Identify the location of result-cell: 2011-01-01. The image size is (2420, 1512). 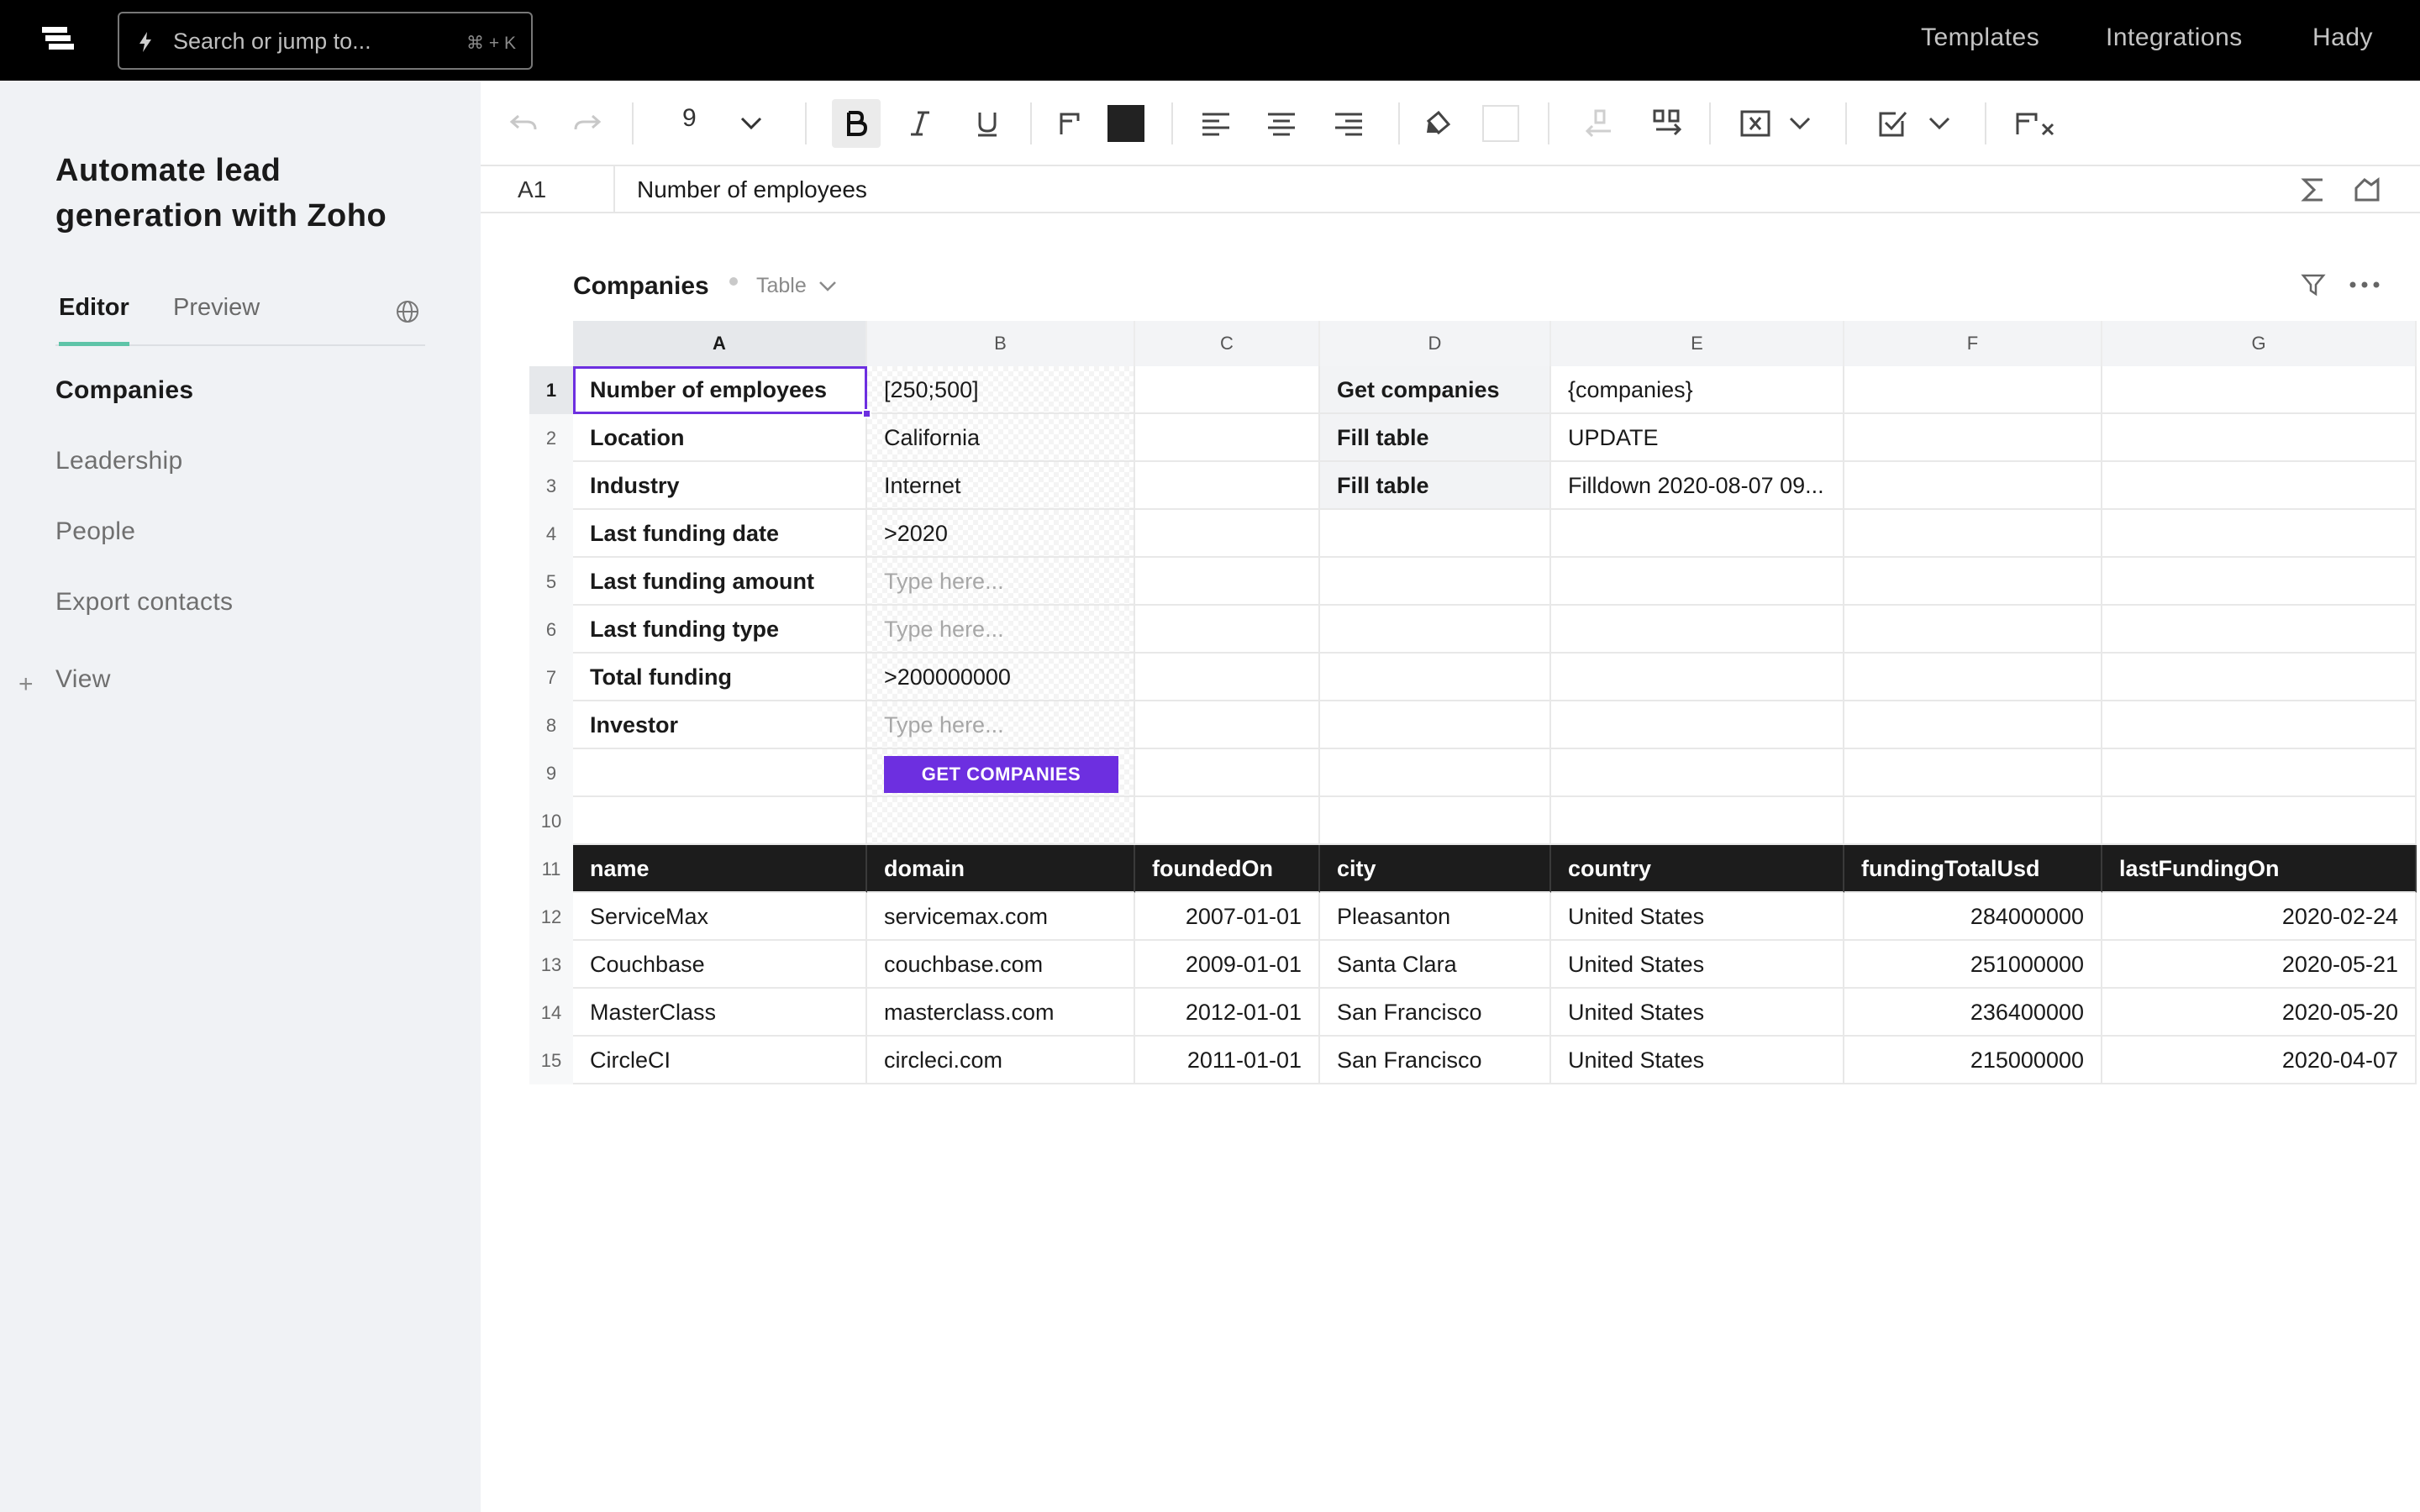
(1227, 1060).